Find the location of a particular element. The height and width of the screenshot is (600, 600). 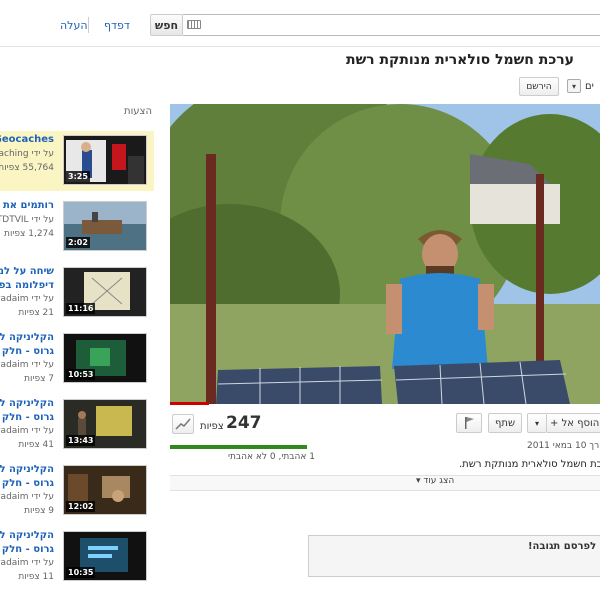

video-thumbnail: 11:16 is located at coordinates (105, 292).